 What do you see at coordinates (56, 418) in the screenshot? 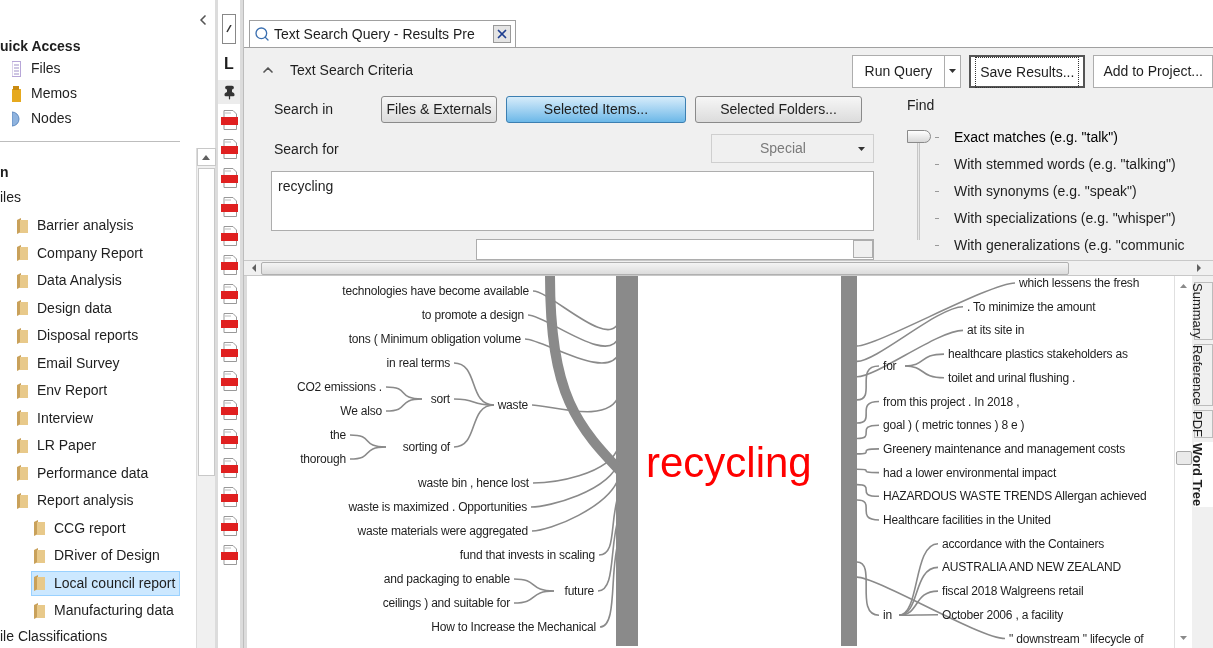
I see `folder-item: Interview` at bounding box center [56, 418].